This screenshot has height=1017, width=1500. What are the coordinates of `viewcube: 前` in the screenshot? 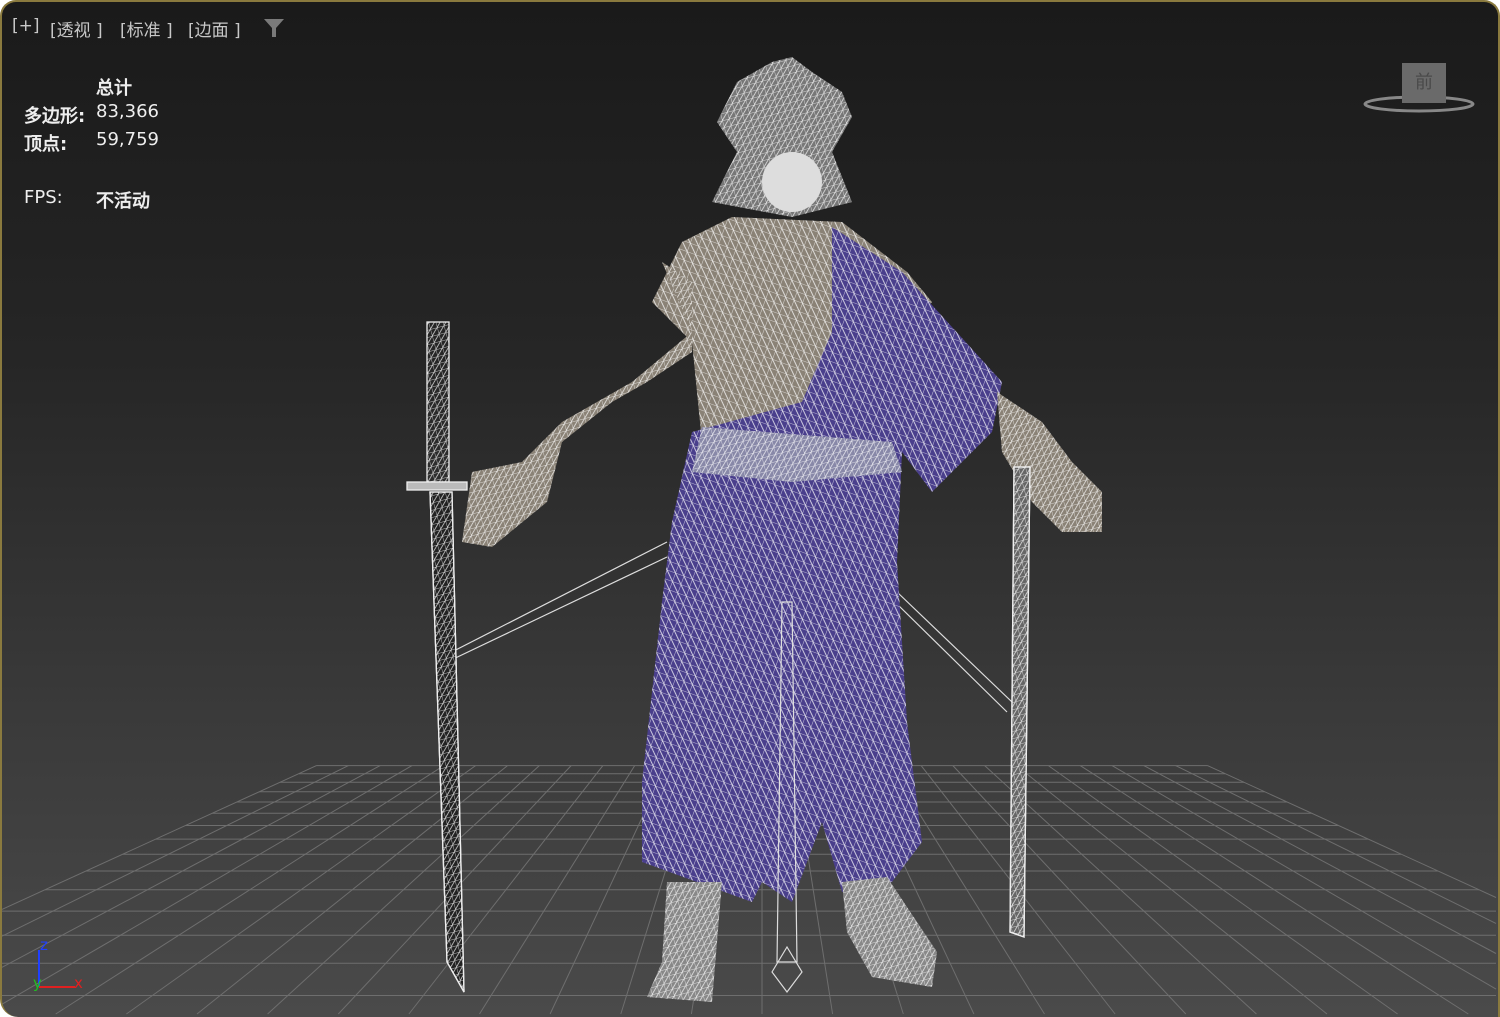 It's located at (1419, 90).